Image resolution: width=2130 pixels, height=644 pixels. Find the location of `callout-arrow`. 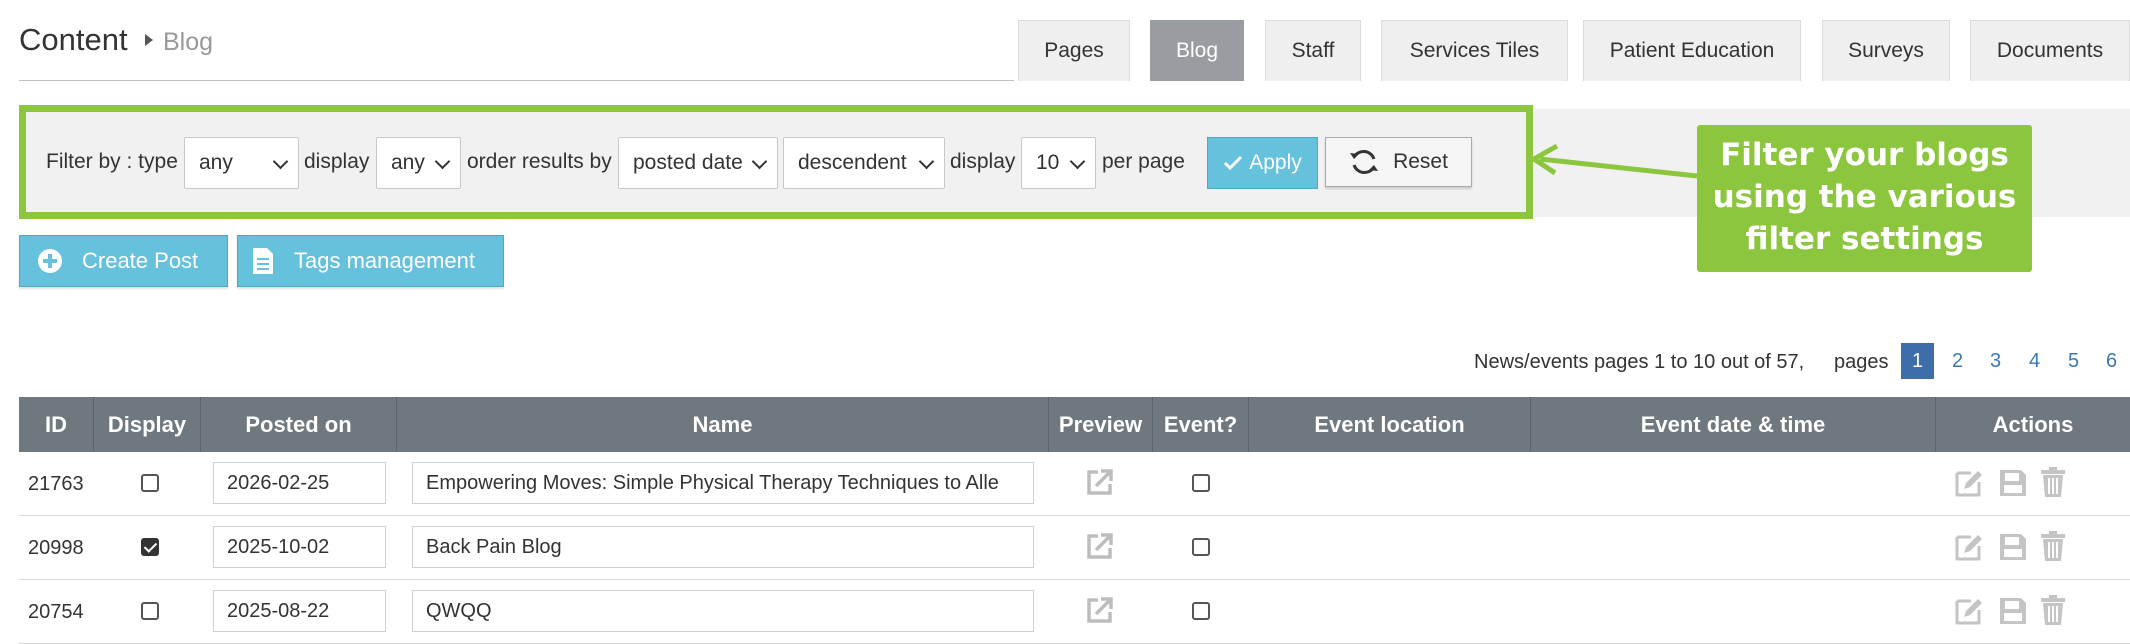

callout-arrow is located at coordinates (1614, 161).